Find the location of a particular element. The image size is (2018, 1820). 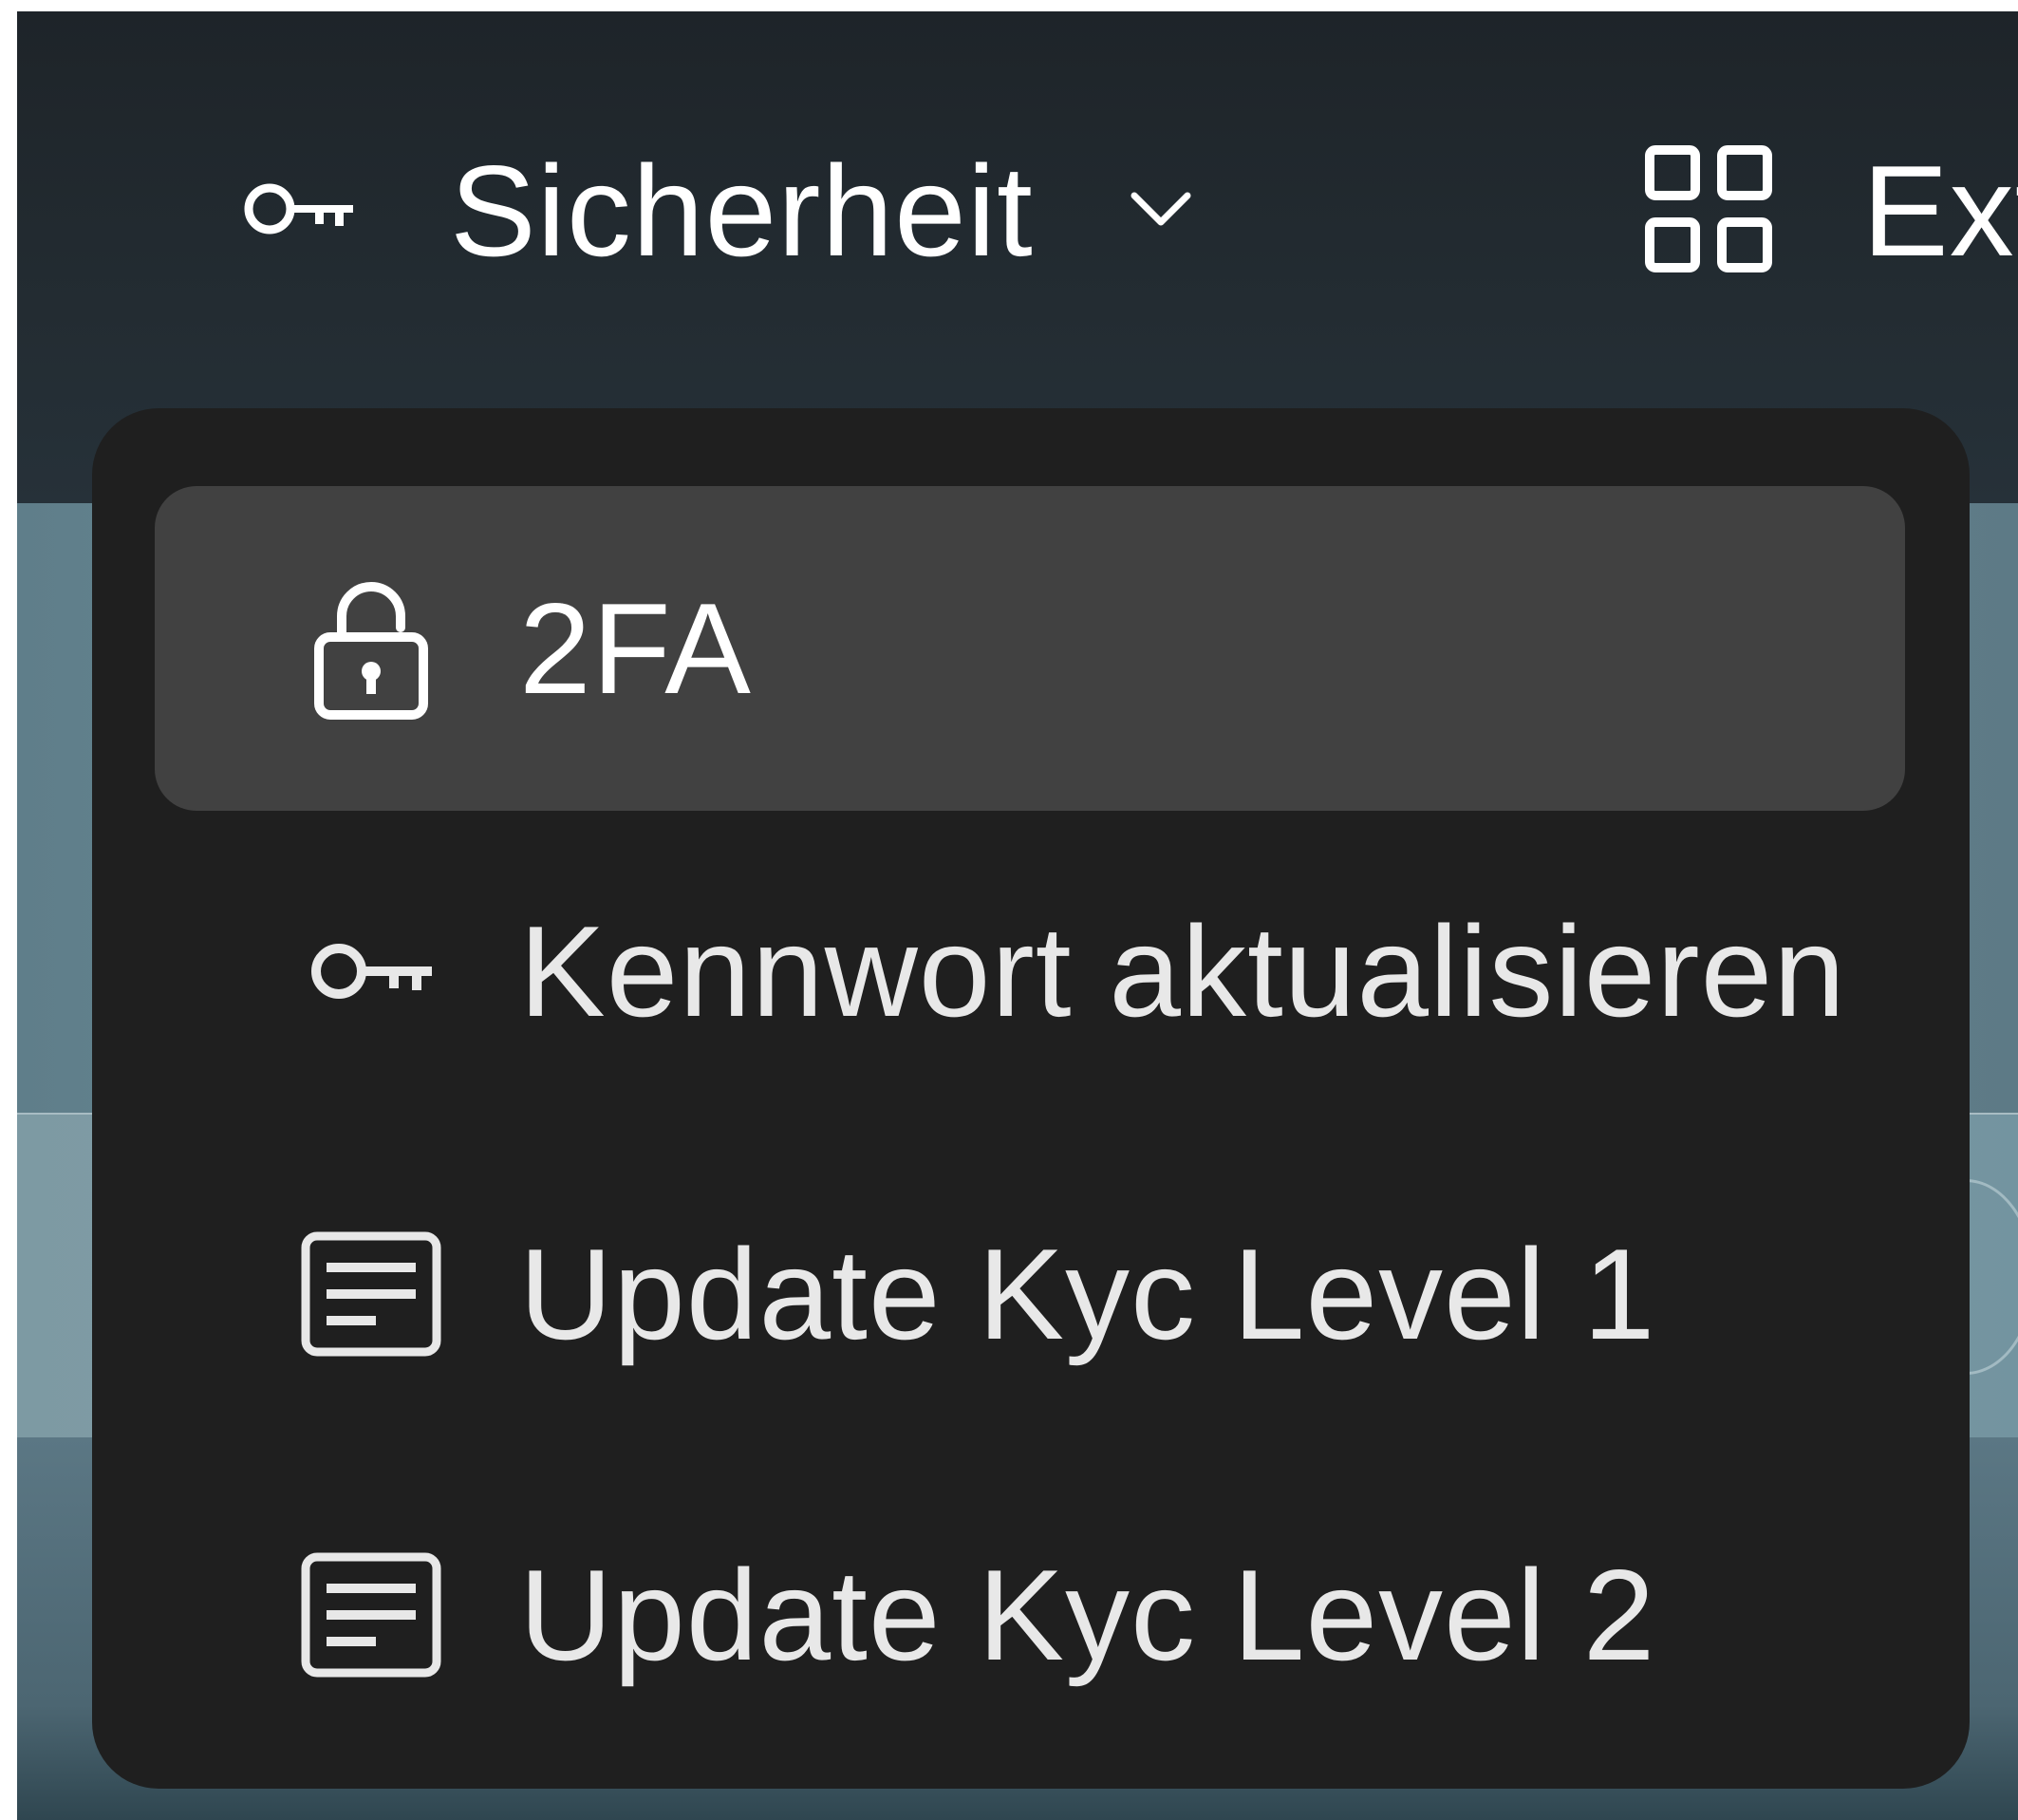

menu-item-label: 2FA is located at coordinates (635, 648).